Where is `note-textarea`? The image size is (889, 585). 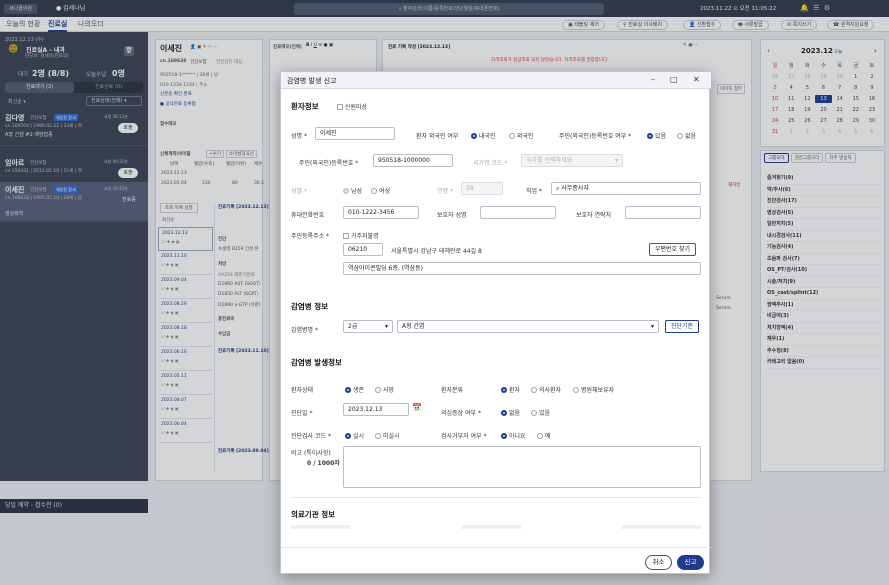
note-textarea is located at coordinates (522, 467).